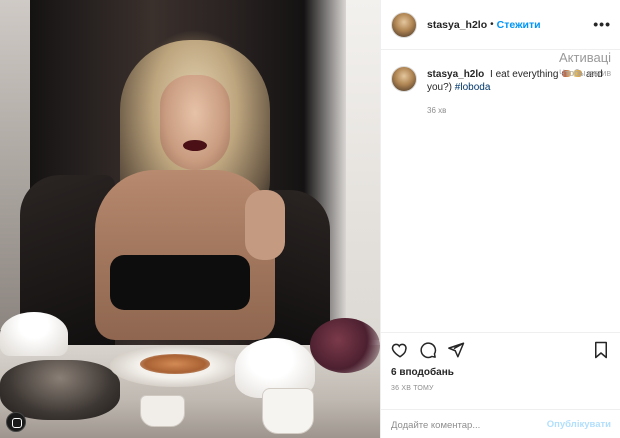 This screenshot has width=620, height=438. Describe the element at coordinates (500, 385) in the screenshot. I see `post-actions: 6 вподобань 36 ХВ ТОМУ Опублікувати` at that location.